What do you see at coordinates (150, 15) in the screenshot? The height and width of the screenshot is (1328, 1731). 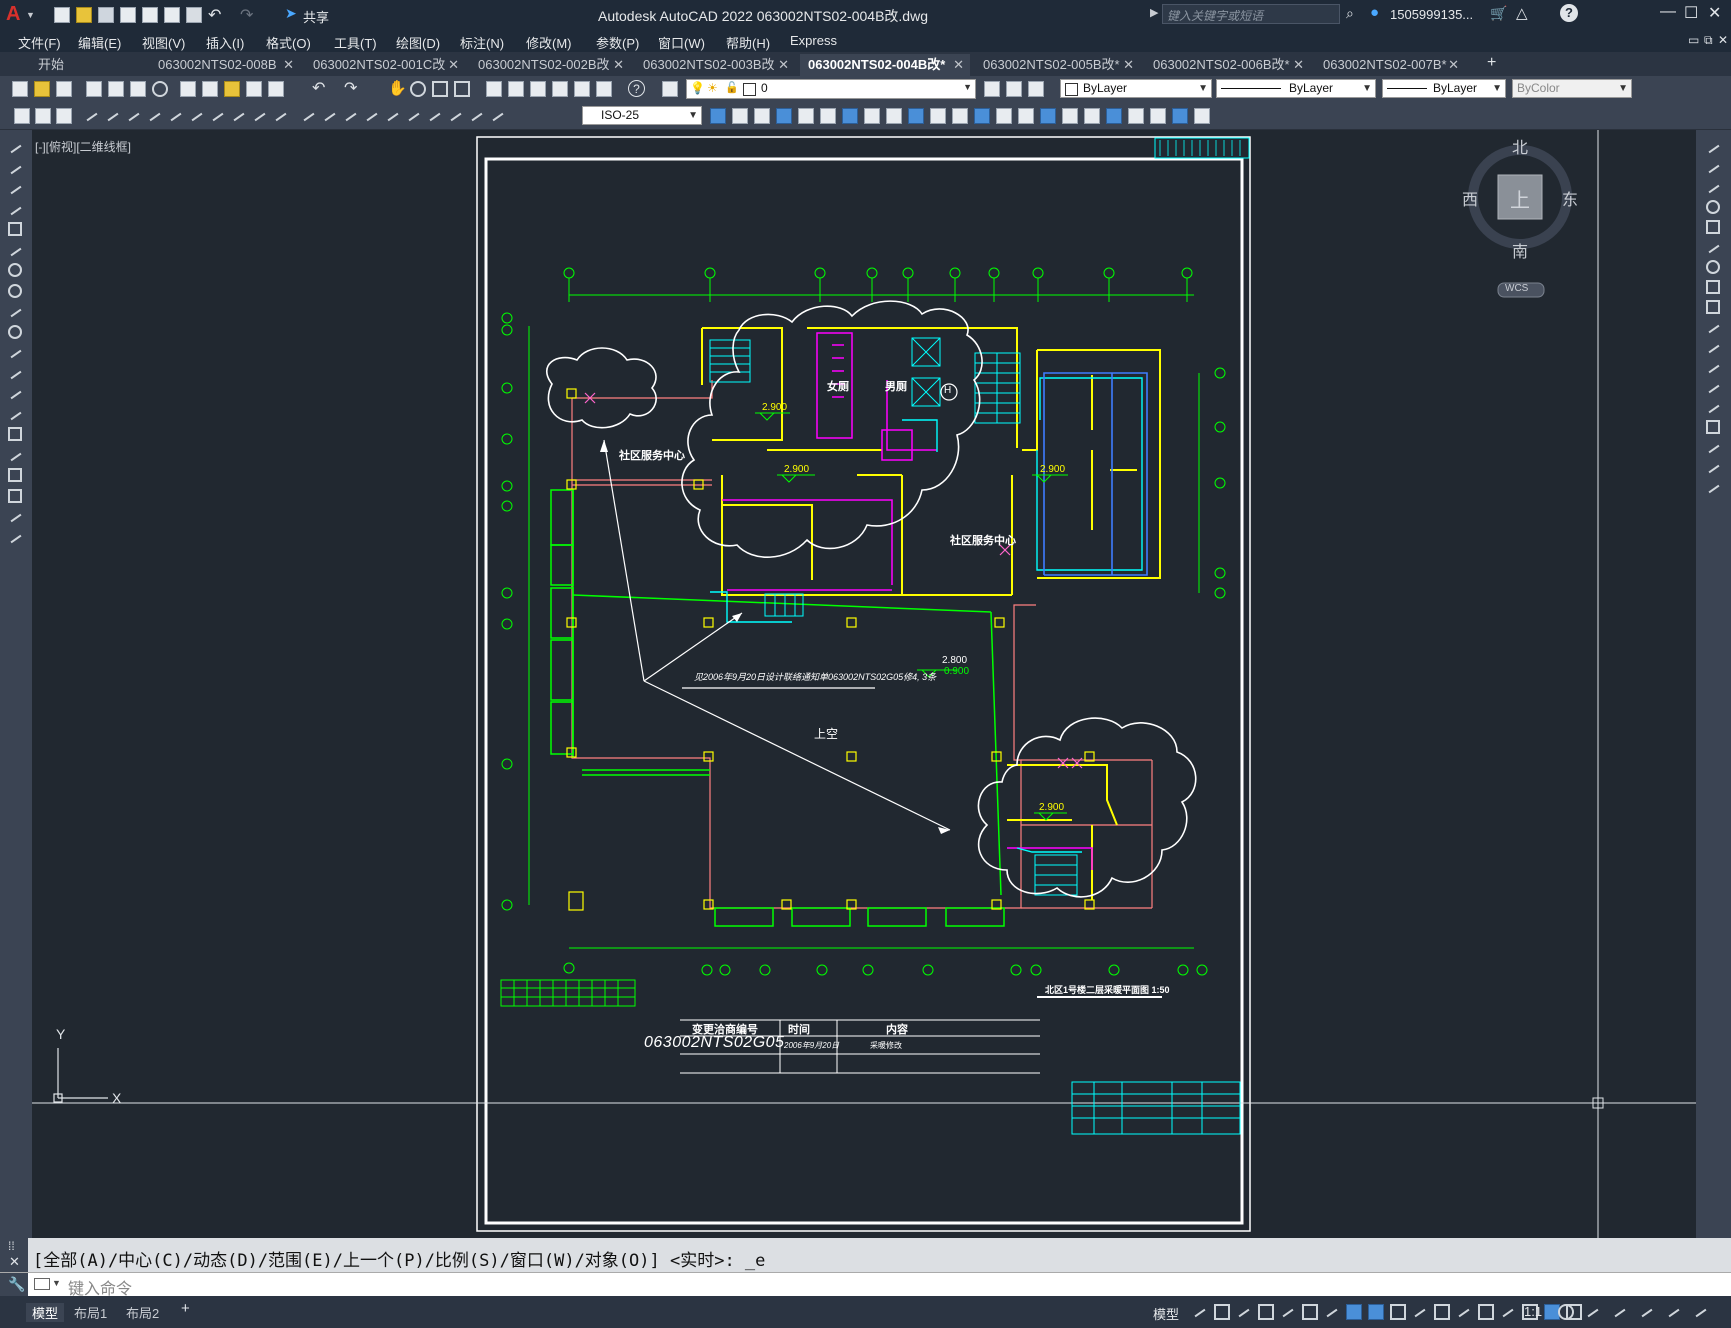 I see `open-from-web-icon` at bounding box center [150, 15].